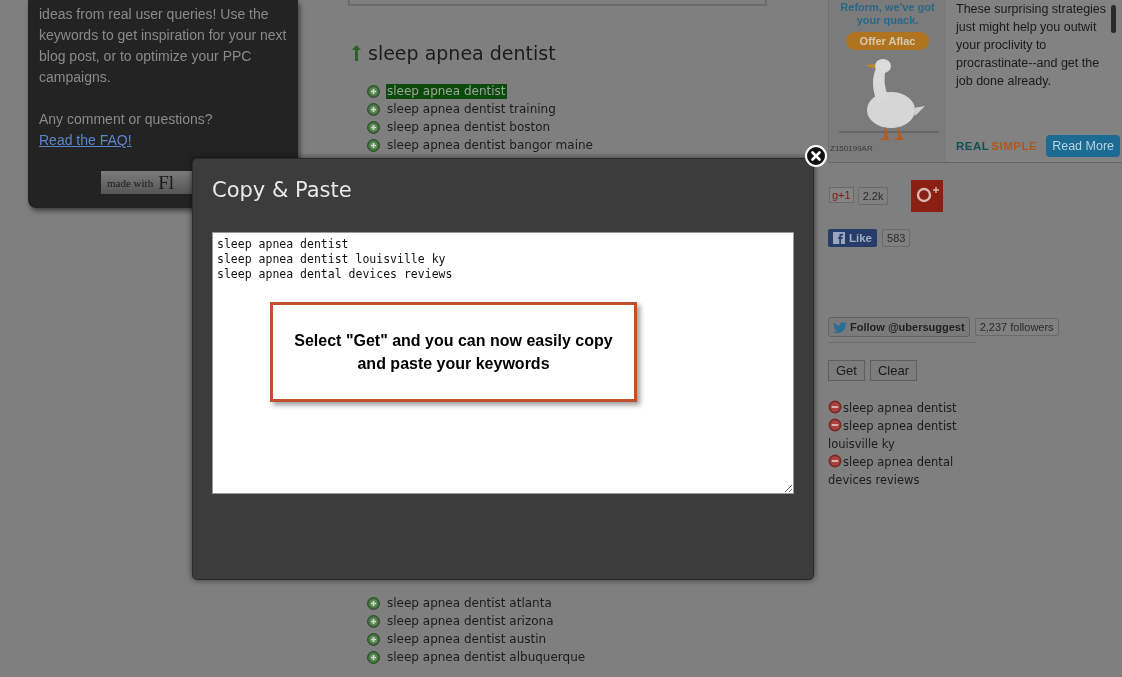  What do you see at coordinates (873, 196) in the screenshot?
I see `share-count: 2.2k` at bounding box center [873, 196].